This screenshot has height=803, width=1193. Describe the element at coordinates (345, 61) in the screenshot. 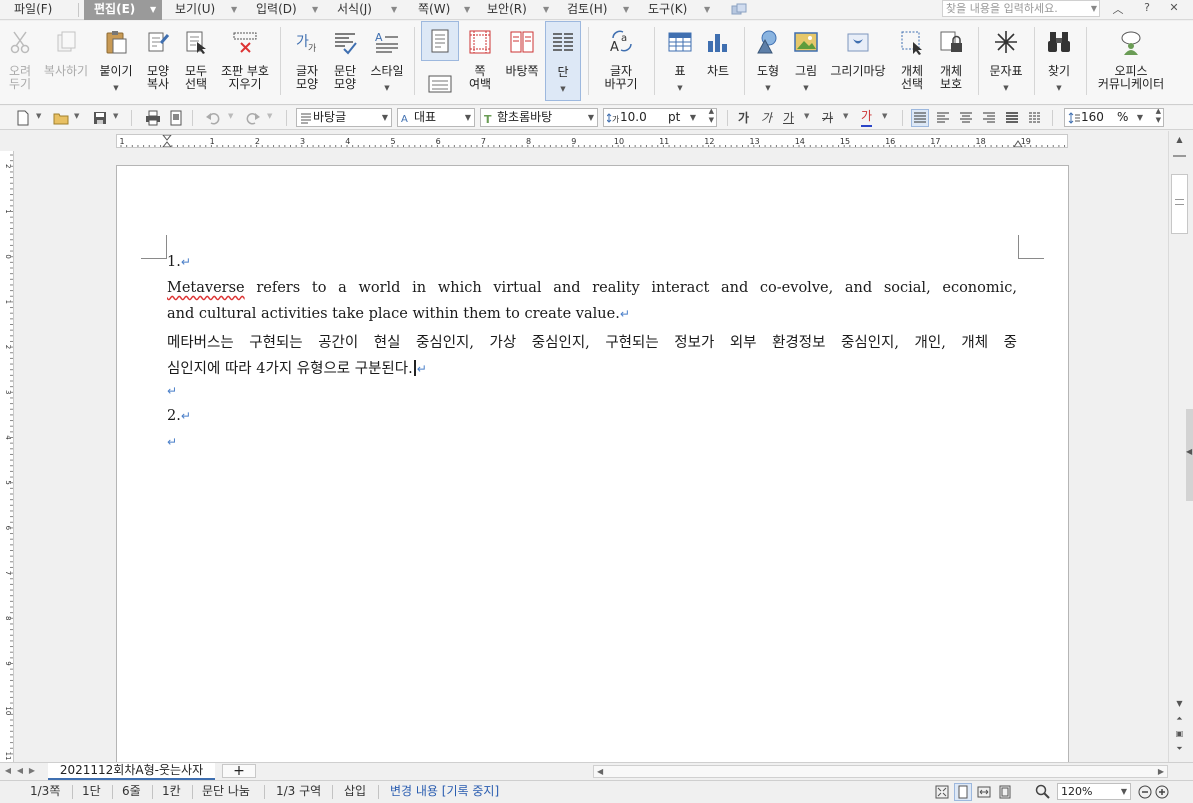

I see `para-shape-button: 문단 모양` at that location.